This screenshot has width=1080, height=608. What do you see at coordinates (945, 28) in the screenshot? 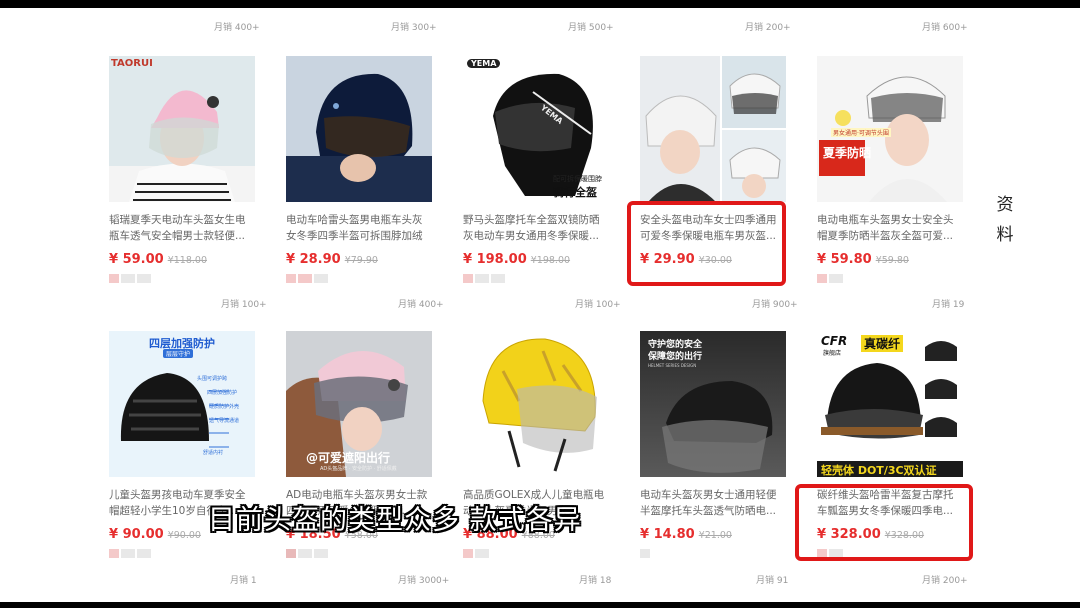
I see `sales-count: 月销 600+` at bounding box center [945, 28].